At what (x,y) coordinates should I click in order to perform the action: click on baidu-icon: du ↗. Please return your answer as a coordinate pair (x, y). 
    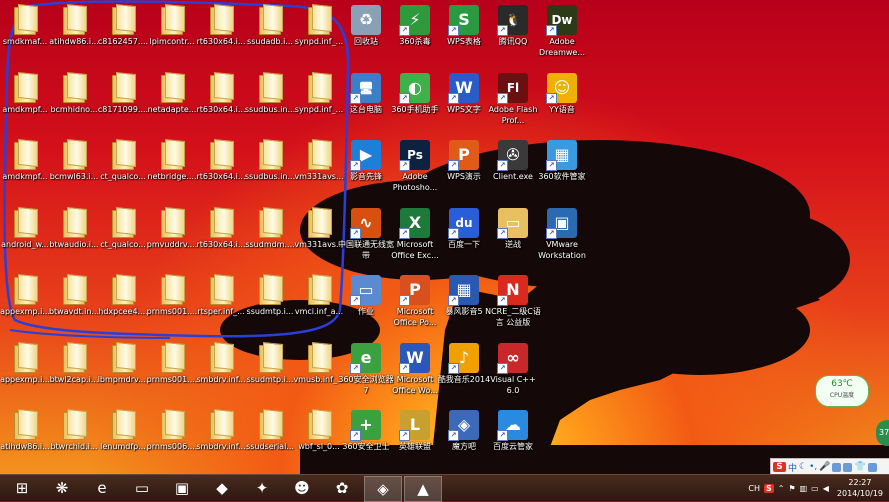
    Looking at the image, I should click on (463, 223).